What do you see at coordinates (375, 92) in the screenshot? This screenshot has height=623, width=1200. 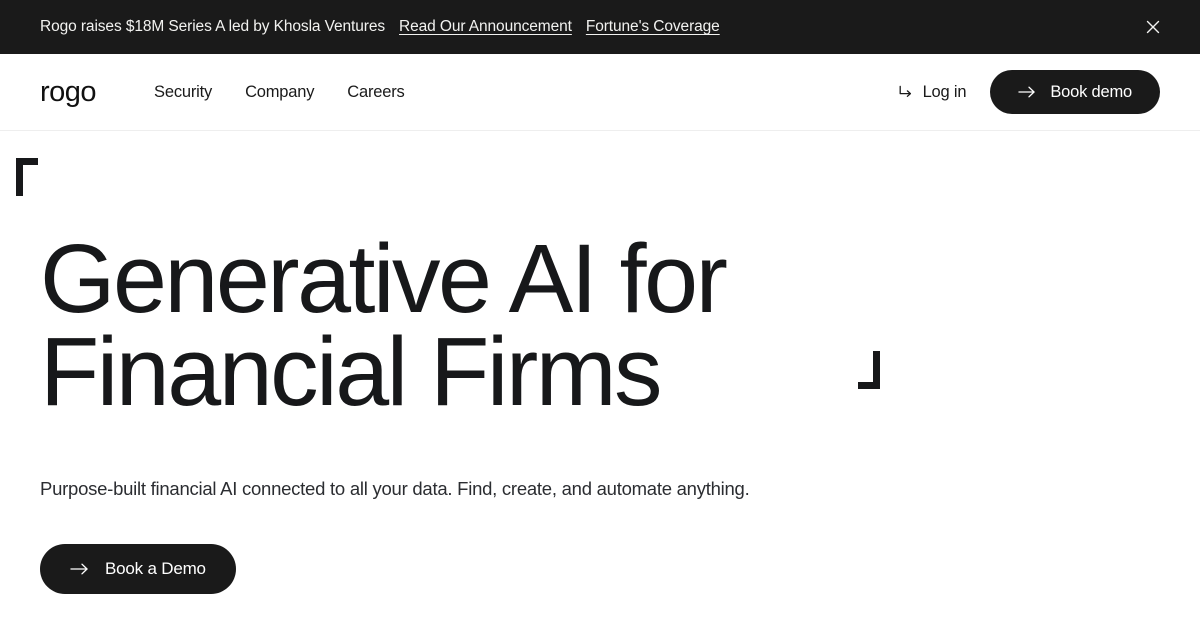 I see `nav-item-careers: Careers` at bounding box center [375, 92].